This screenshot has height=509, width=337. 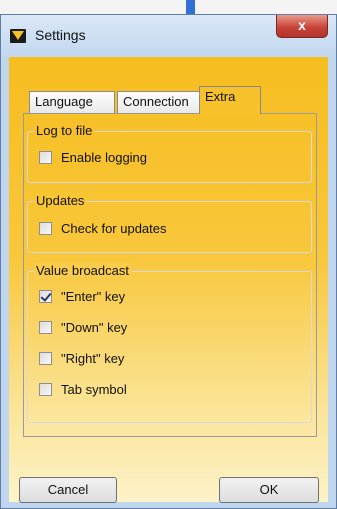 What do you see at coordinates (169, 153) in the screenshot?
I see `group-log-to-file: Log to file Enable logging` at bounding box center [169, 153].